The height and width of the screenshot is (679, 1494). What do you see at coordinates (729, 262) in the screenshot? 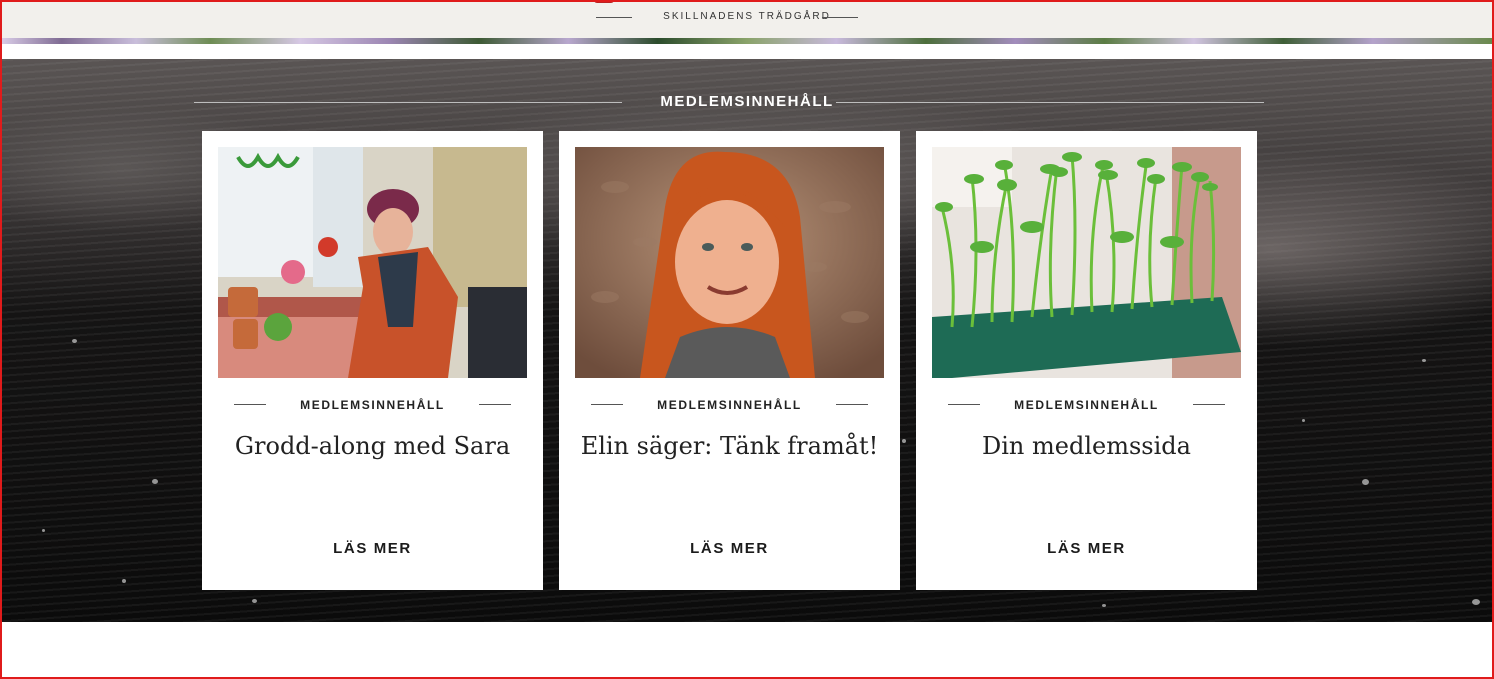
I see `card-image-elin` at bounding box center [729, 262].